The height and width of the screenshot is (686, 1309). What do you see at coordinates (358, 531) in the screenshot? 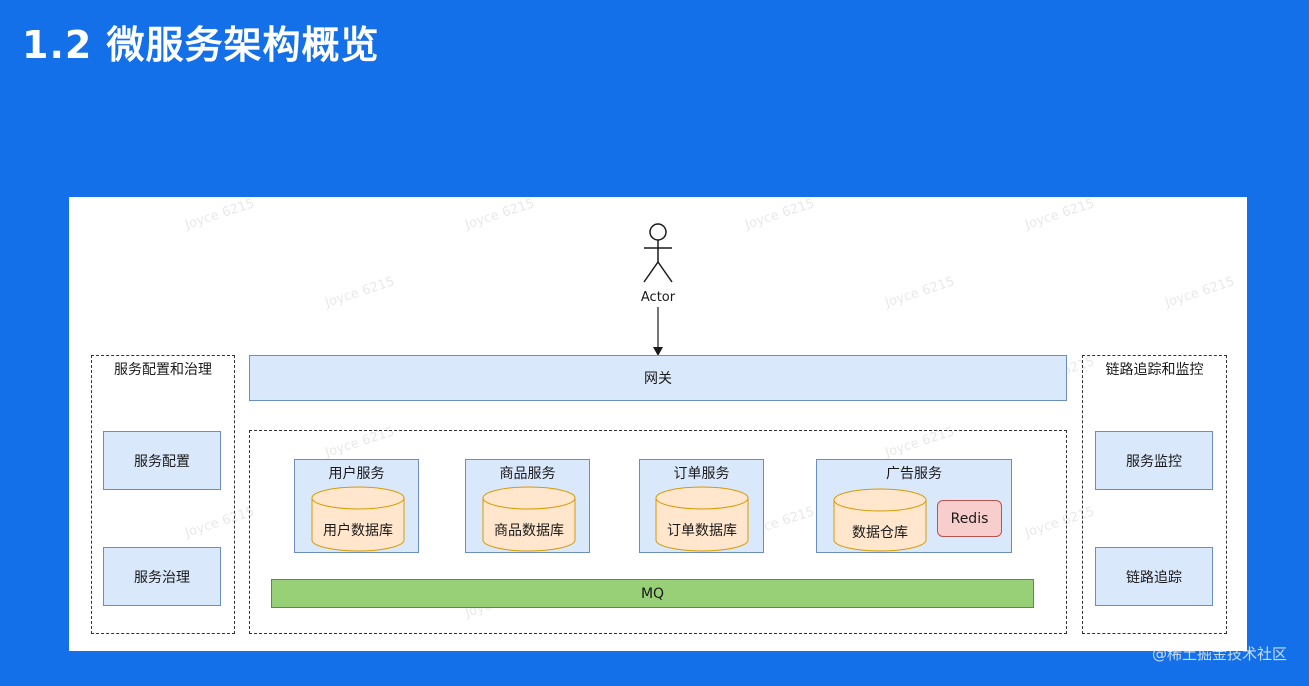
I see `user-db-label: 用户数据库` at bounding box center [358, 531].